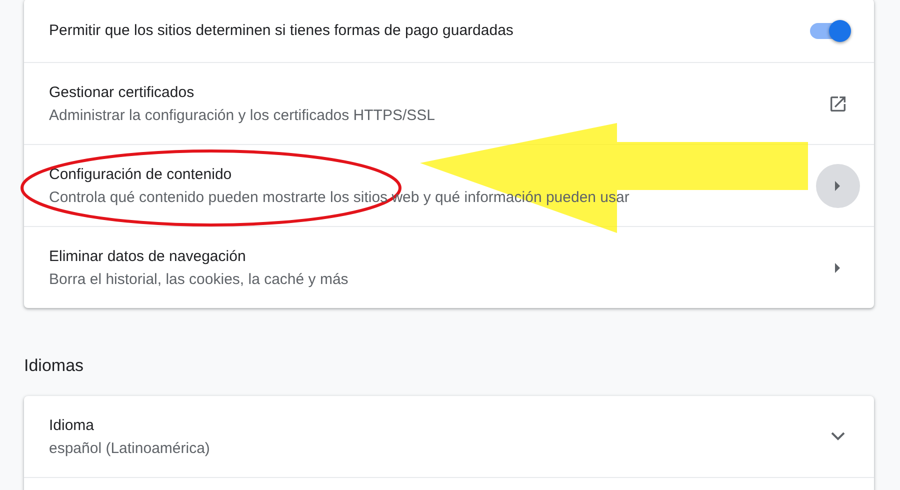 The width and height of the screenshot is (900, 490). What do you see at coordinates (54, 366) in the screenshot?
I see `section-heading: Idiomas` at bounding box center [54, 366].